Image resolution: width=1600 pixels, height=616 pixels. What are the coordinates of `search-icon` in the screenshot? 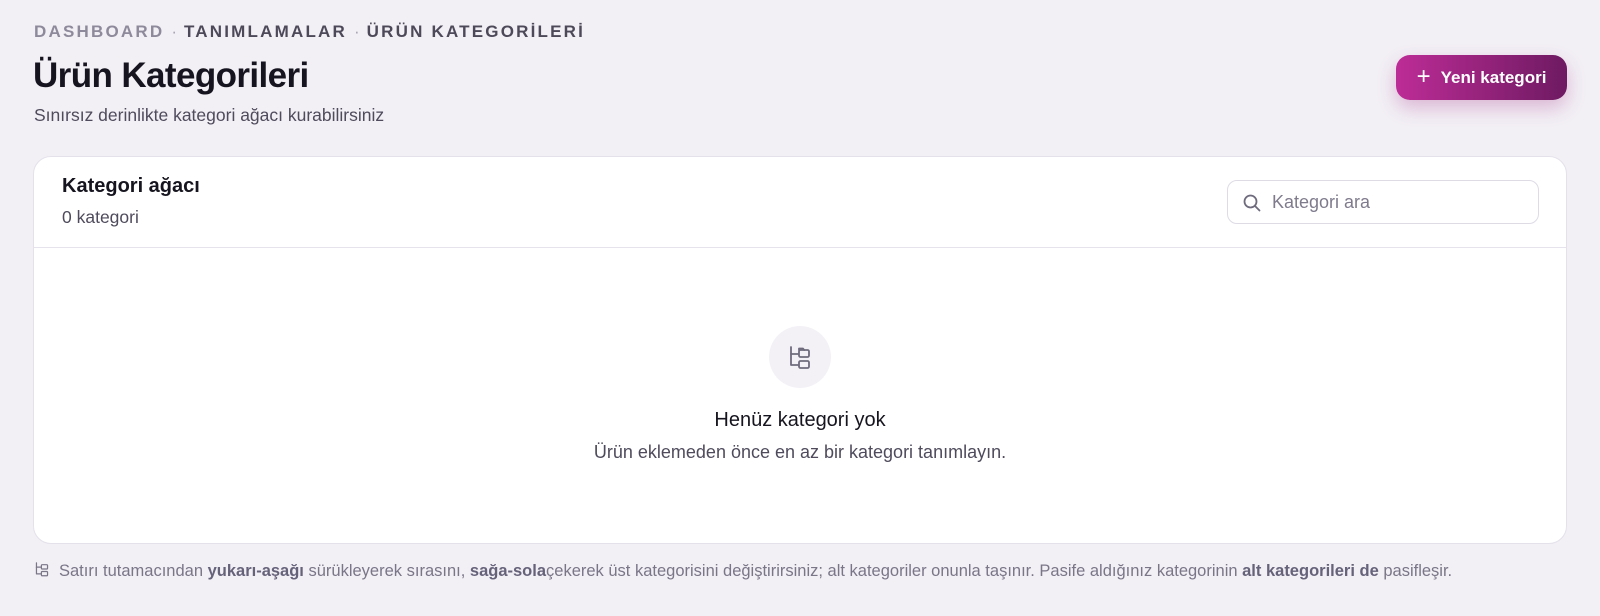 It's located at (1252, 203).